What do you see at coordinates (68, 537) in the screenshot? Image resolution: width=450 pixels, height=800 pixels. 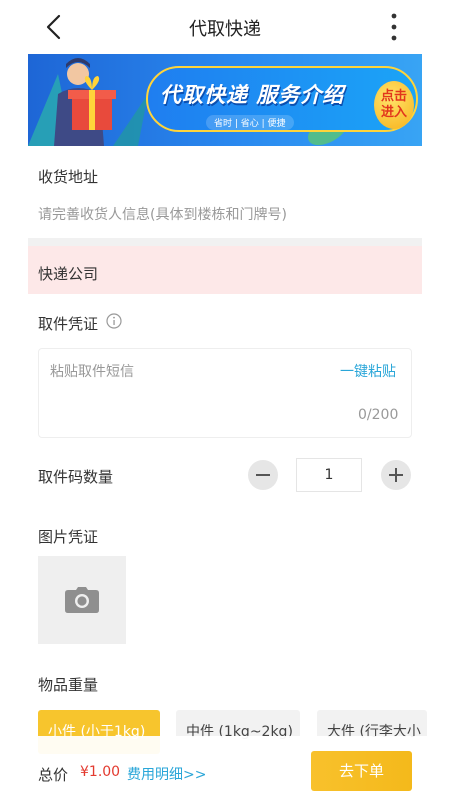 I see `photo-credential-label: 图片凭证` at bounding box center [68, 537].